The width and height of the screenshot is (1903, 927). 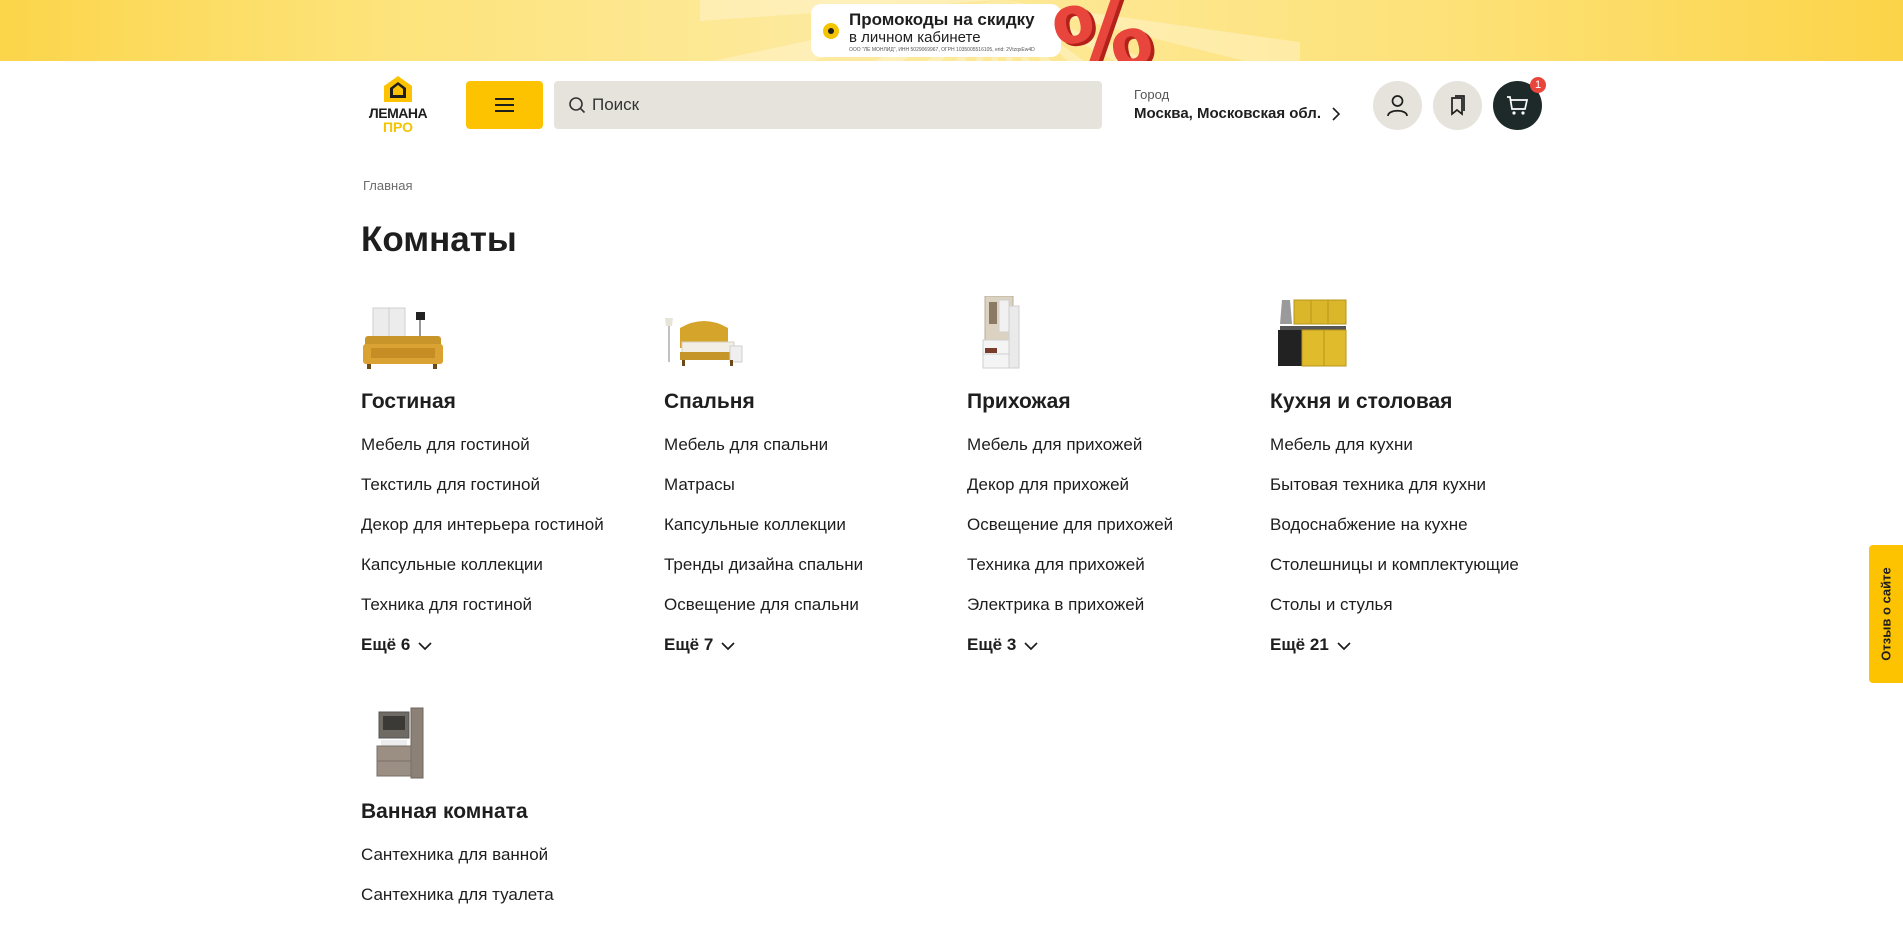 What do you see at coordinates (1008, 334) in the screenshot?
I see `hallway-image` at bounding box center [1008, 334].